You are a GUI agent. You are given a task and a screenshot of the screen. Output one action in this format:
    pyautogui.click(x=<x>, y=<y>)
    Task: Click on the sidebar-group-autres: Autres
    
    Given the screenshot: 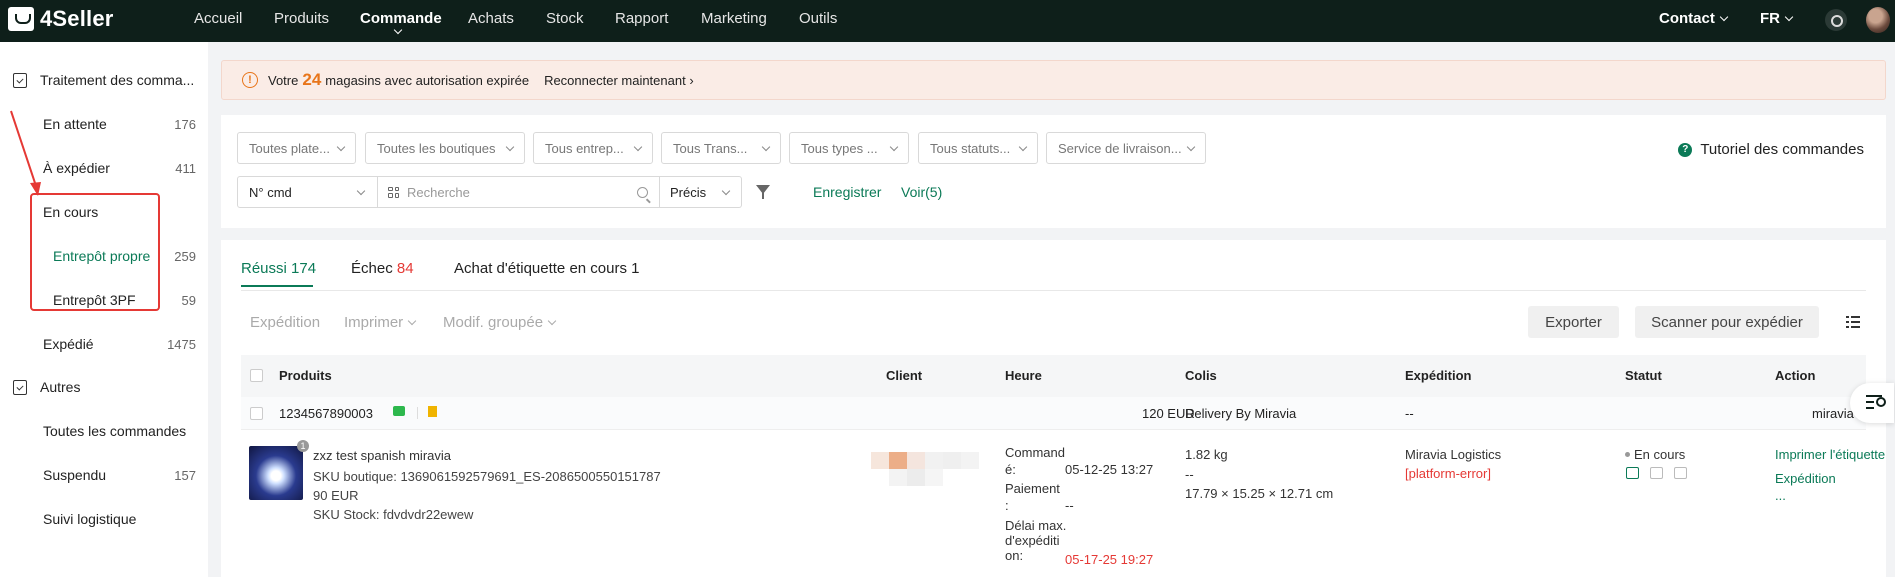 What is the action you would take?
    pyautogui.click(x=46, y=387)
    